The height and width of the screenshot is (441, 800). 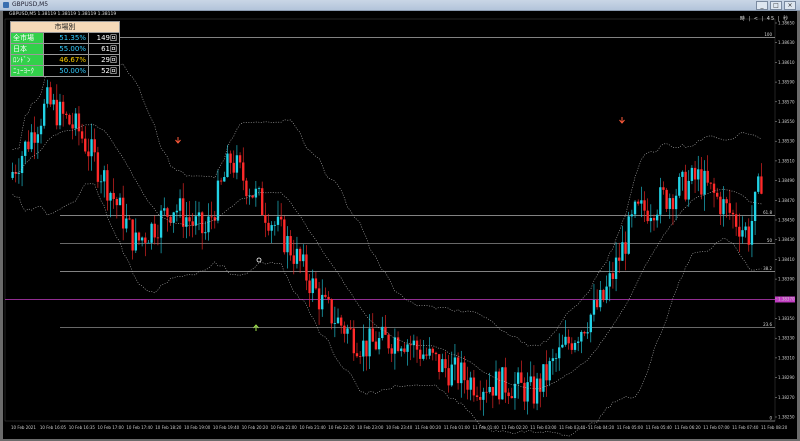 What do you see at coordinates (30, 4) in the screenshot?
I see `window-title: GBPUSD,M5` at bounding box center [30, 4].